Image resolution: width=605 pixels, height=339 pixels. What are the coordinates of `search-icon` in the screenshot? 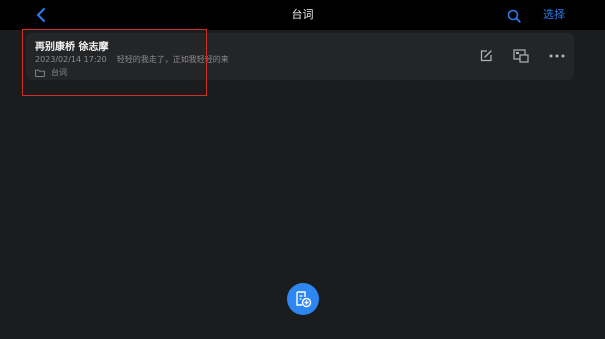 It's located at (514, 16).